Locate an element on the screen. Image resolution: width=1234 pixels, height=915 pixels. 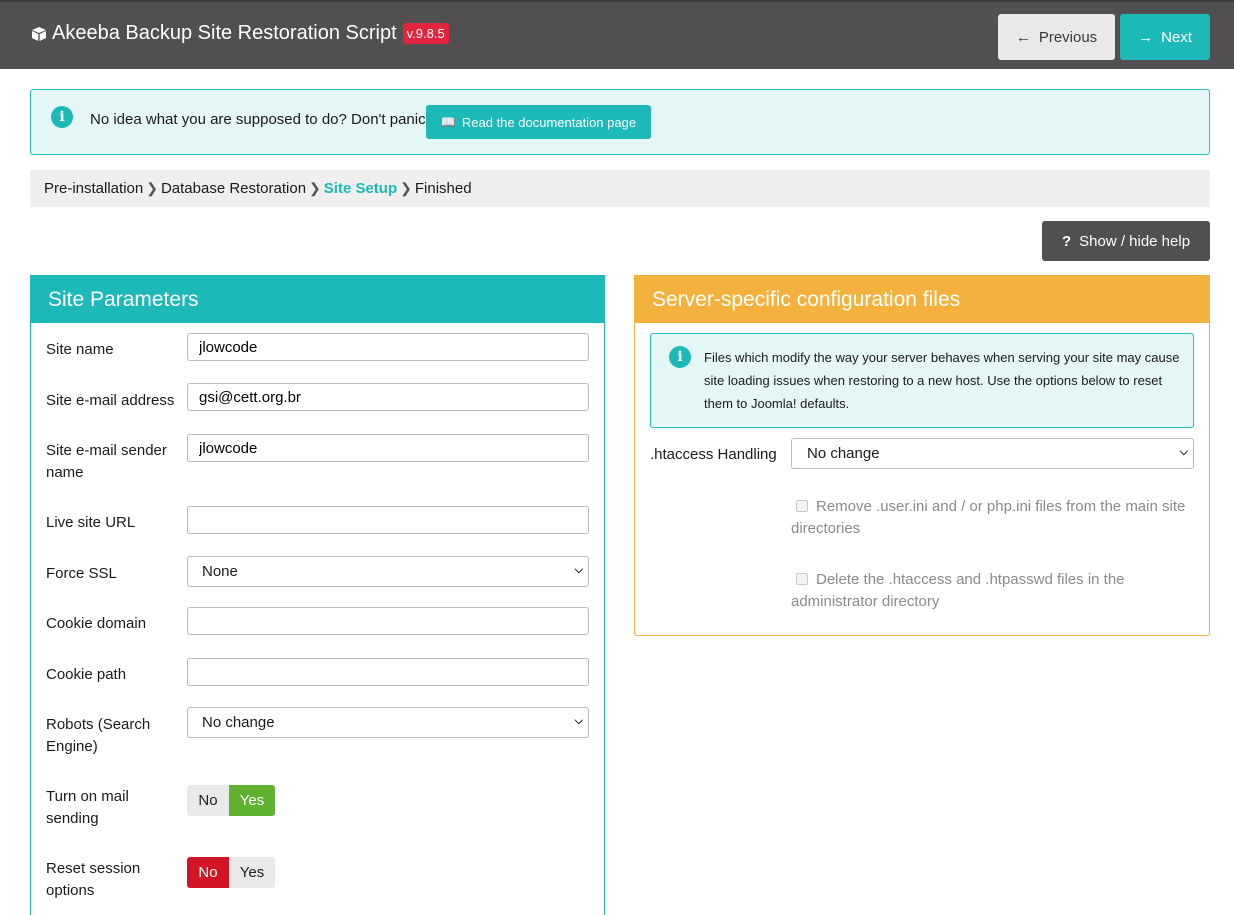
force-ssl-select: None ⌵ is located at coordinates (388, 571).